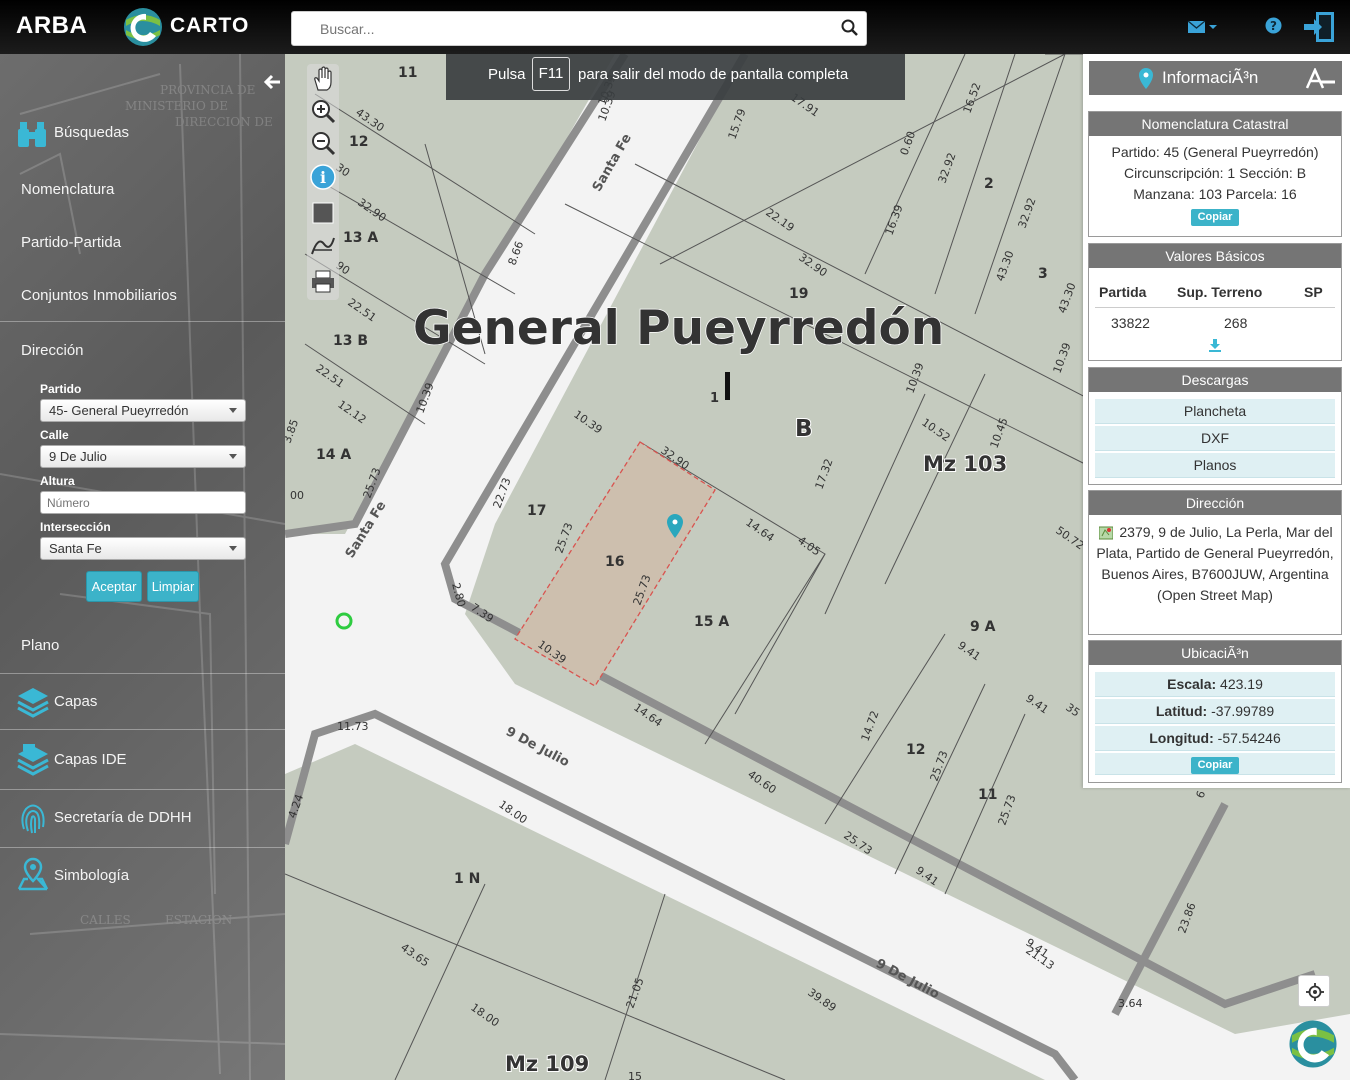 The height and width of the screenshot is (1080, 1350). What do you see at coordinates (1215, 256) in the screenshot?
I see `valores-header: Valores Básicos` at bounding box center [1215, 256].